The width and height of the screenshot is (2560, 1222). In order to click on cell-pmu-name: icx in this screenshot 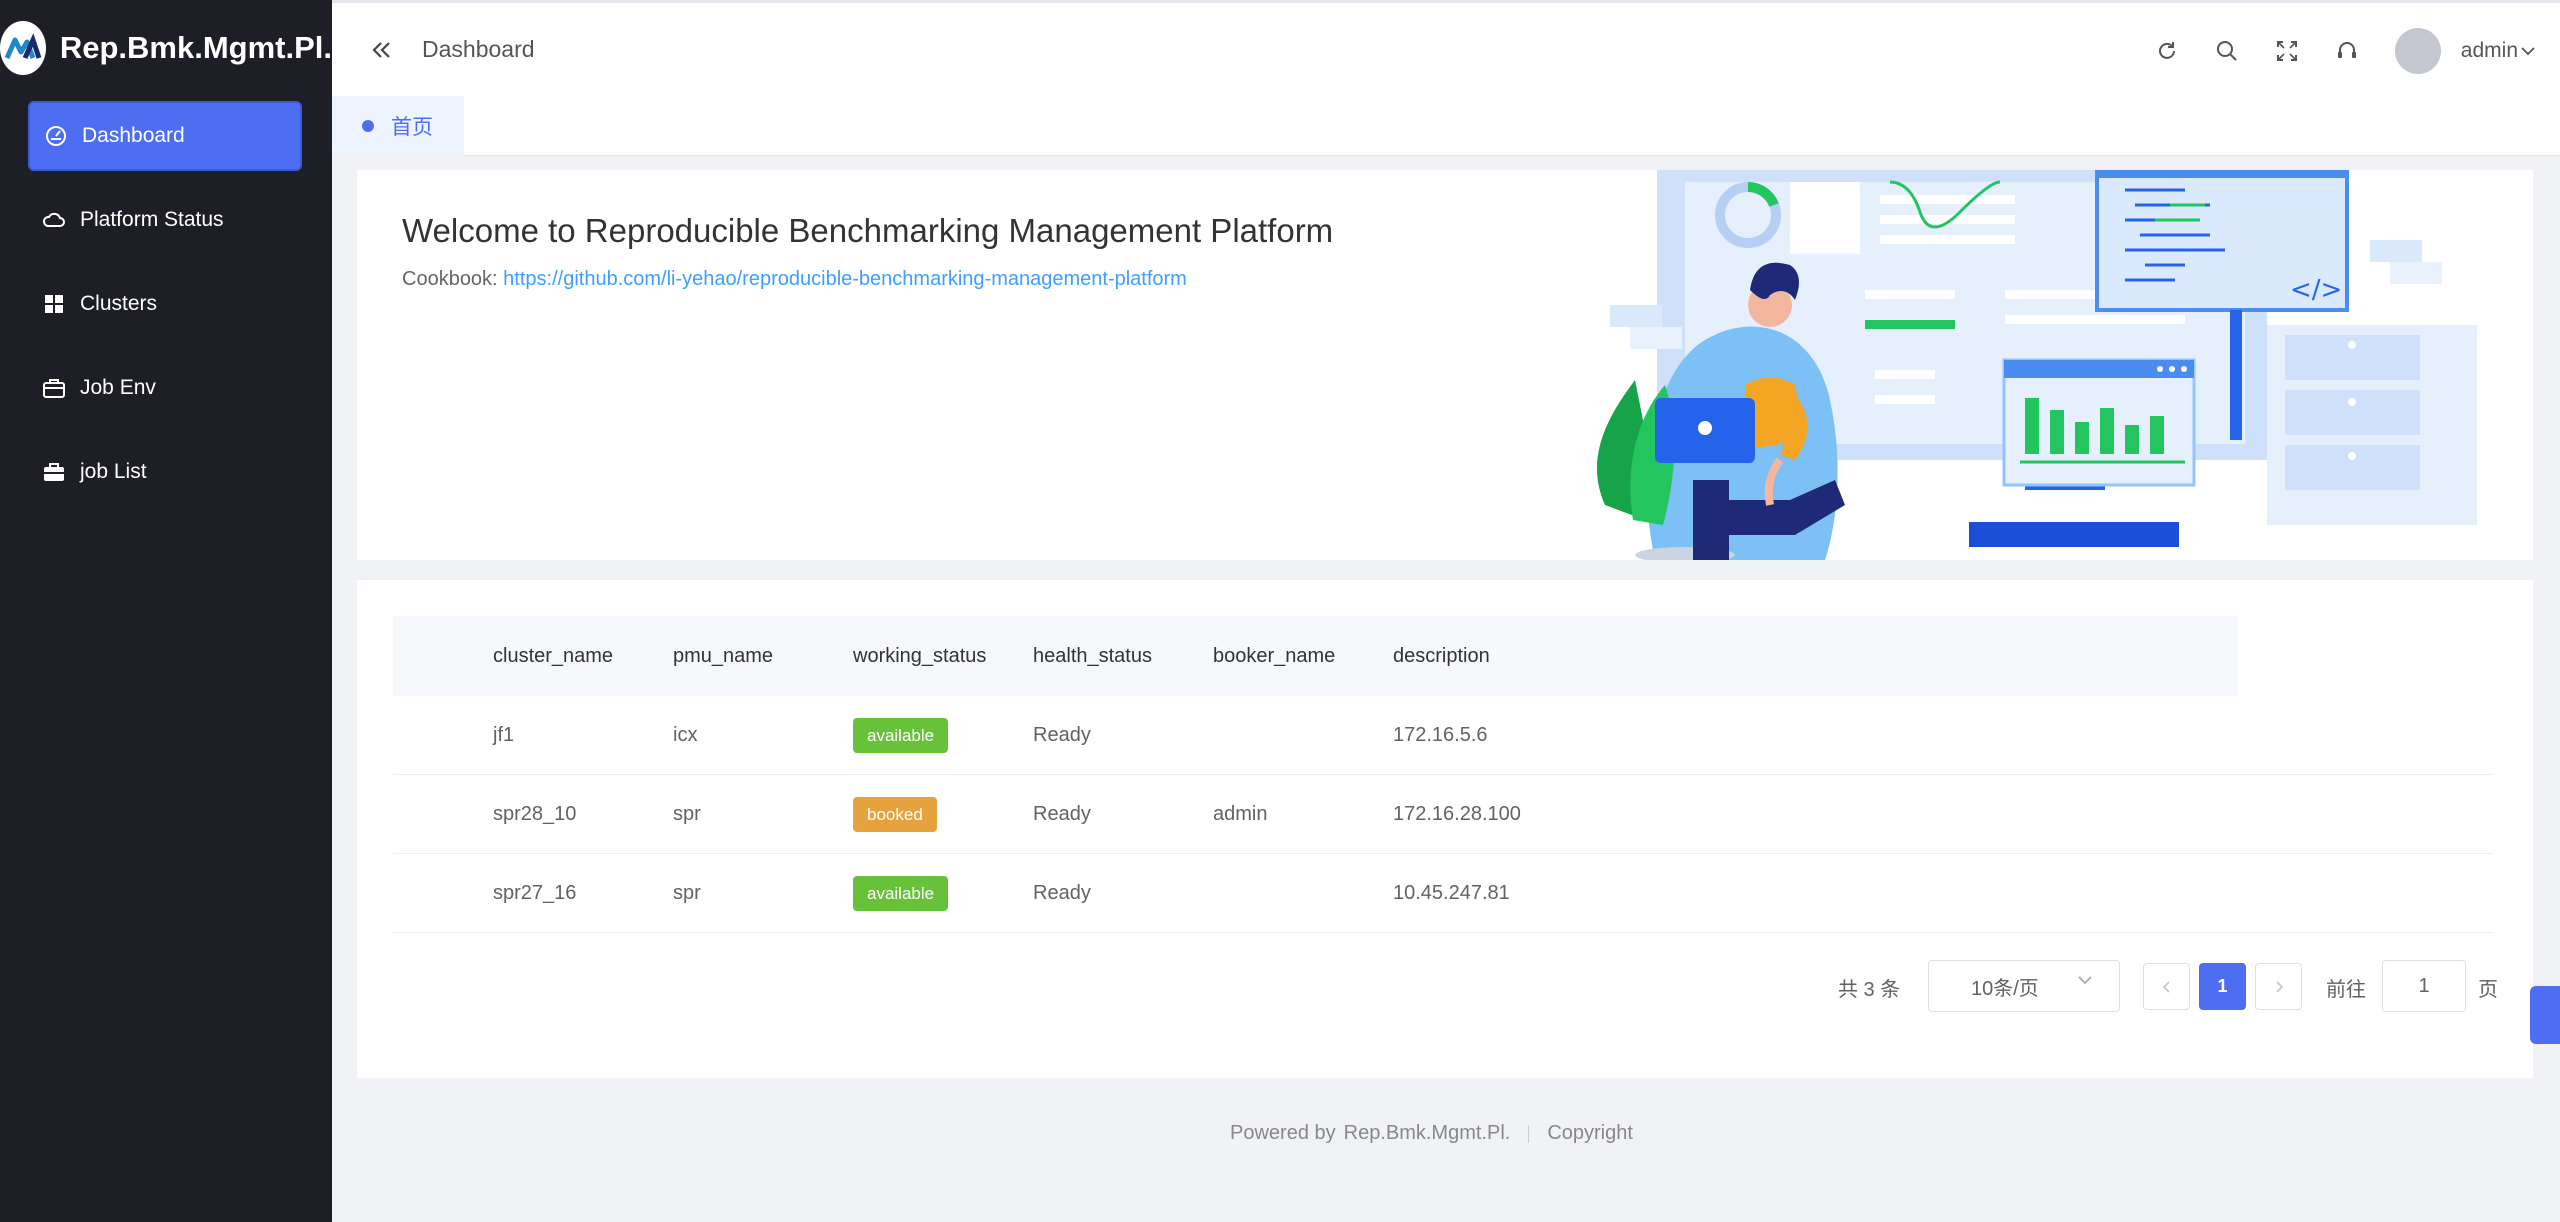, I will do `click(685, 734)`.